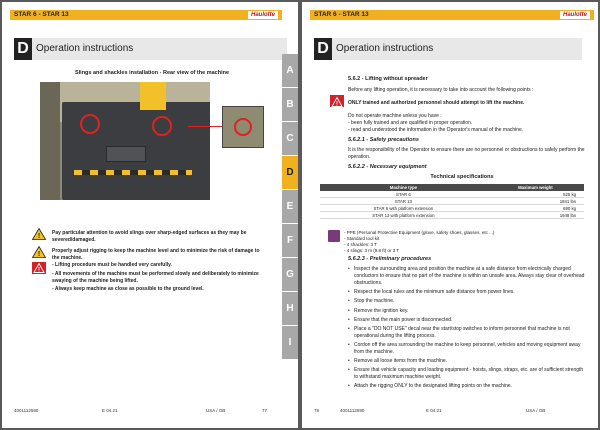 The image size is (600, 430). Describe the element at coordinates (162, 126) in the screenshot. I see `shackle-highlight-right` at that location.